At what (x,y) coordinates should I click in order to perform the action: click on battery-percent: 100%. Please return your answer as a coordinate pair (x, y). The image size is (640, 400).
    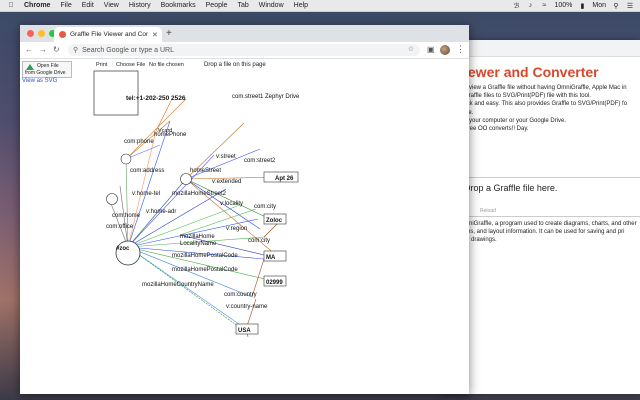
    Looking at the image, I should click on (563, 5).